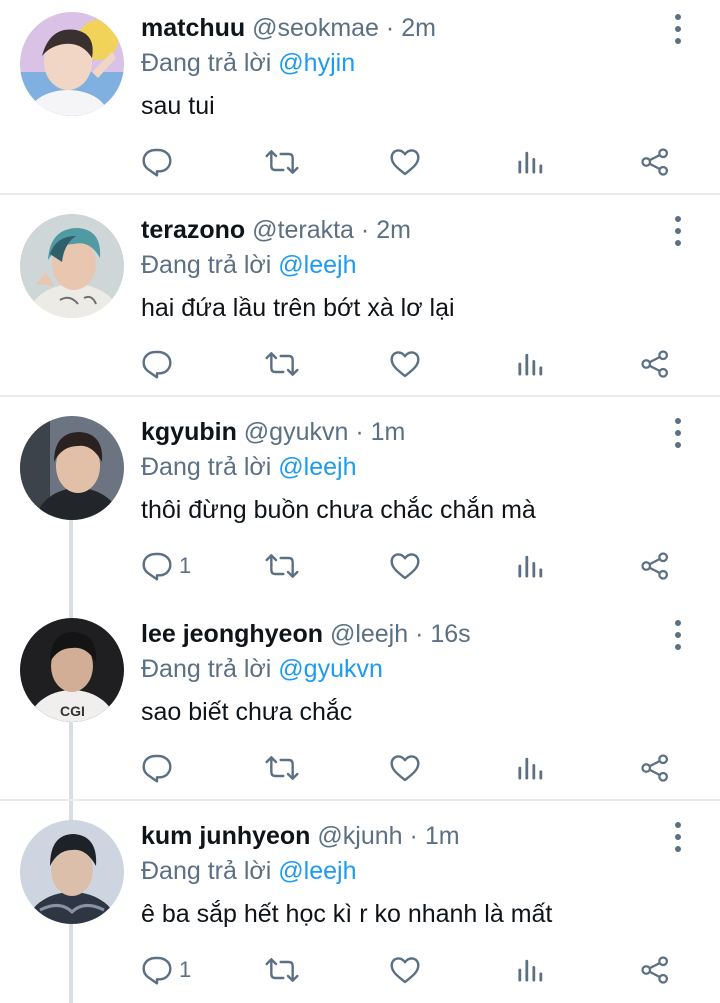 The image size is (720, 1003). What do you see at coordinates (316, 63) in the screenshot?
I see `mention-link: @hyjin` at bounding box center [316, 63].